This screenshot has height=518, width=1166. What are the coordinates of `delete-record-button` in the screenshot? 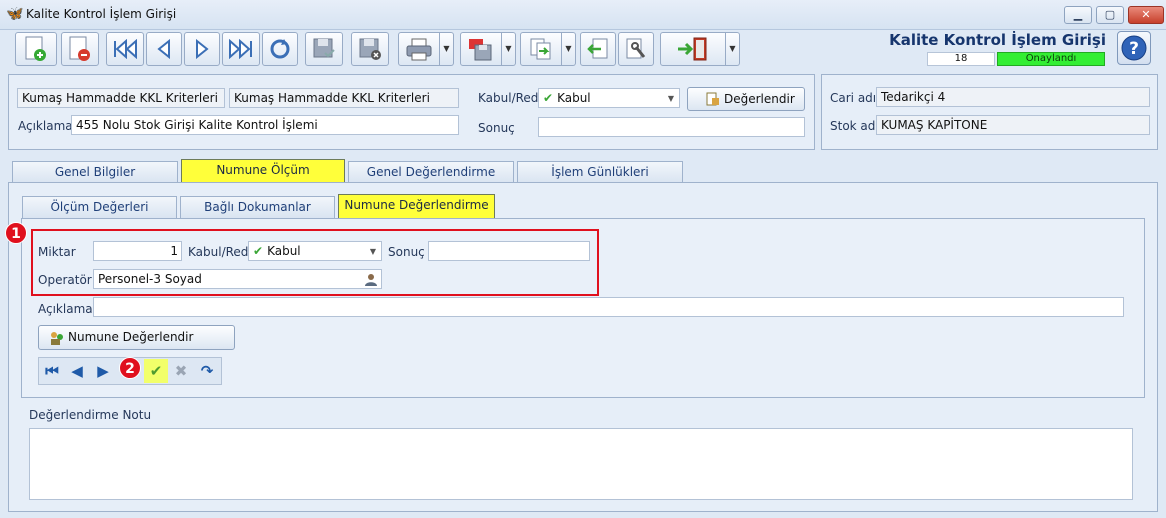 It's located at (80, 49).